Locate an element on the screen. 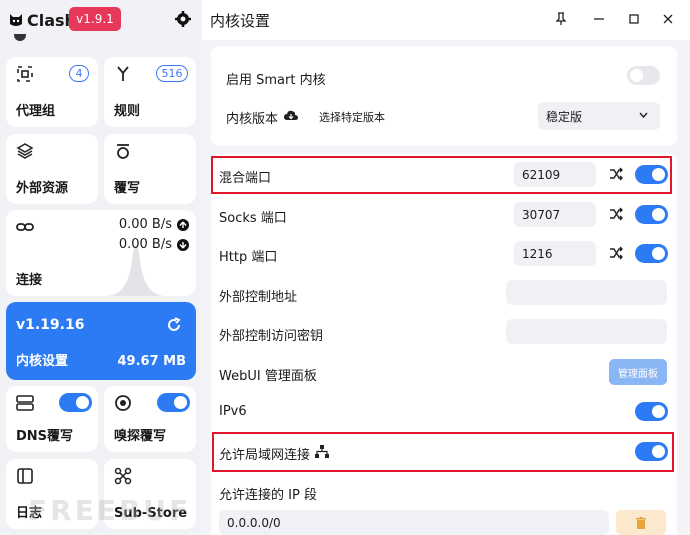 The image size is (690, 535). link-icon is located at coordinates (25, 227).